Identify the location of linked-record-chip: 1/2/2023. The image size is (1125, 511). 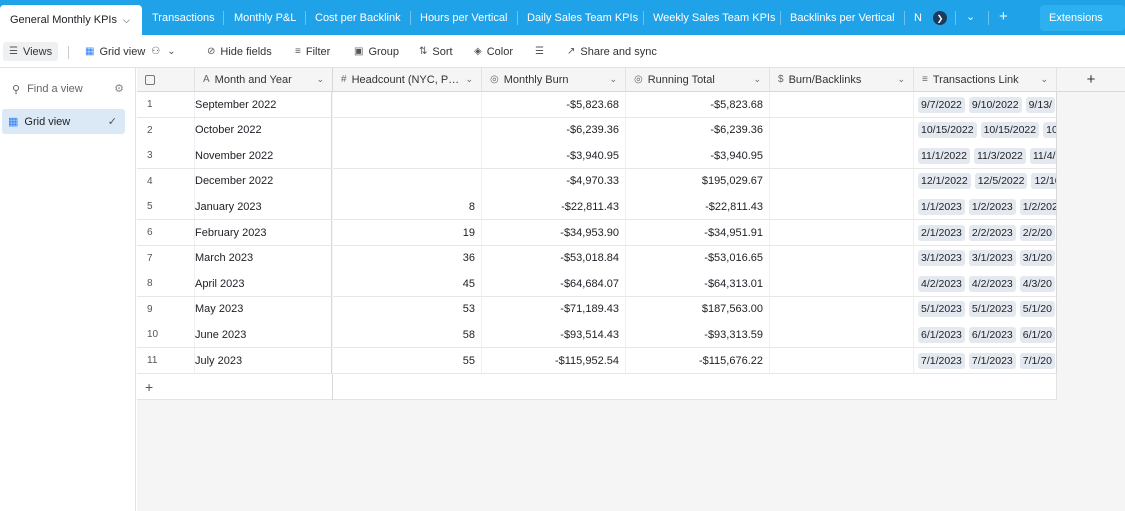
(992, 206).